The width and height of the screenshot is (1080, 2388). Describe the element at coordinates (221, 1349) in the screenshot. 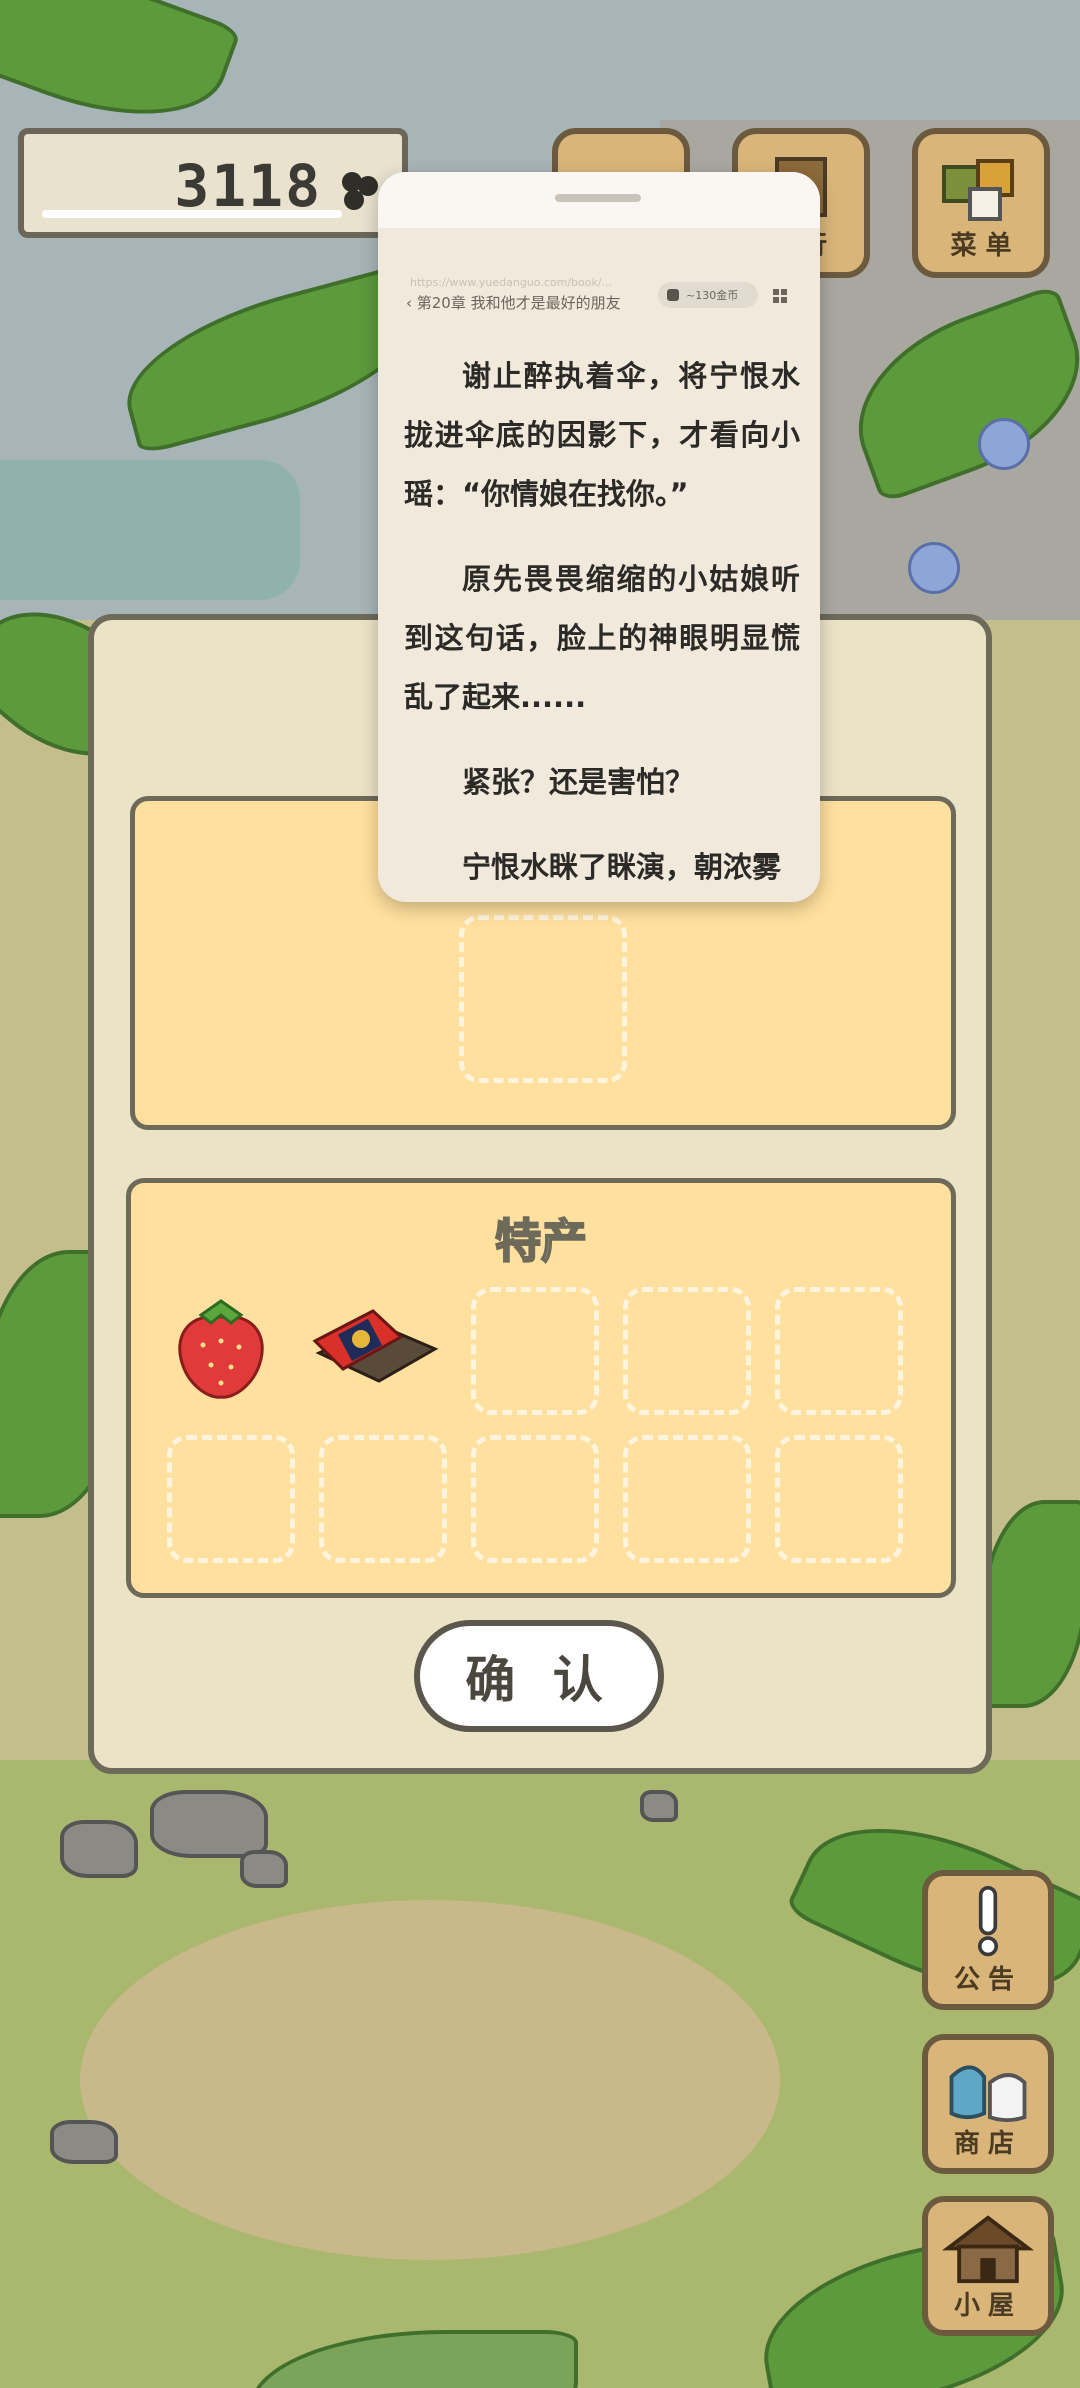

I see `strawberry-icon` at that location.